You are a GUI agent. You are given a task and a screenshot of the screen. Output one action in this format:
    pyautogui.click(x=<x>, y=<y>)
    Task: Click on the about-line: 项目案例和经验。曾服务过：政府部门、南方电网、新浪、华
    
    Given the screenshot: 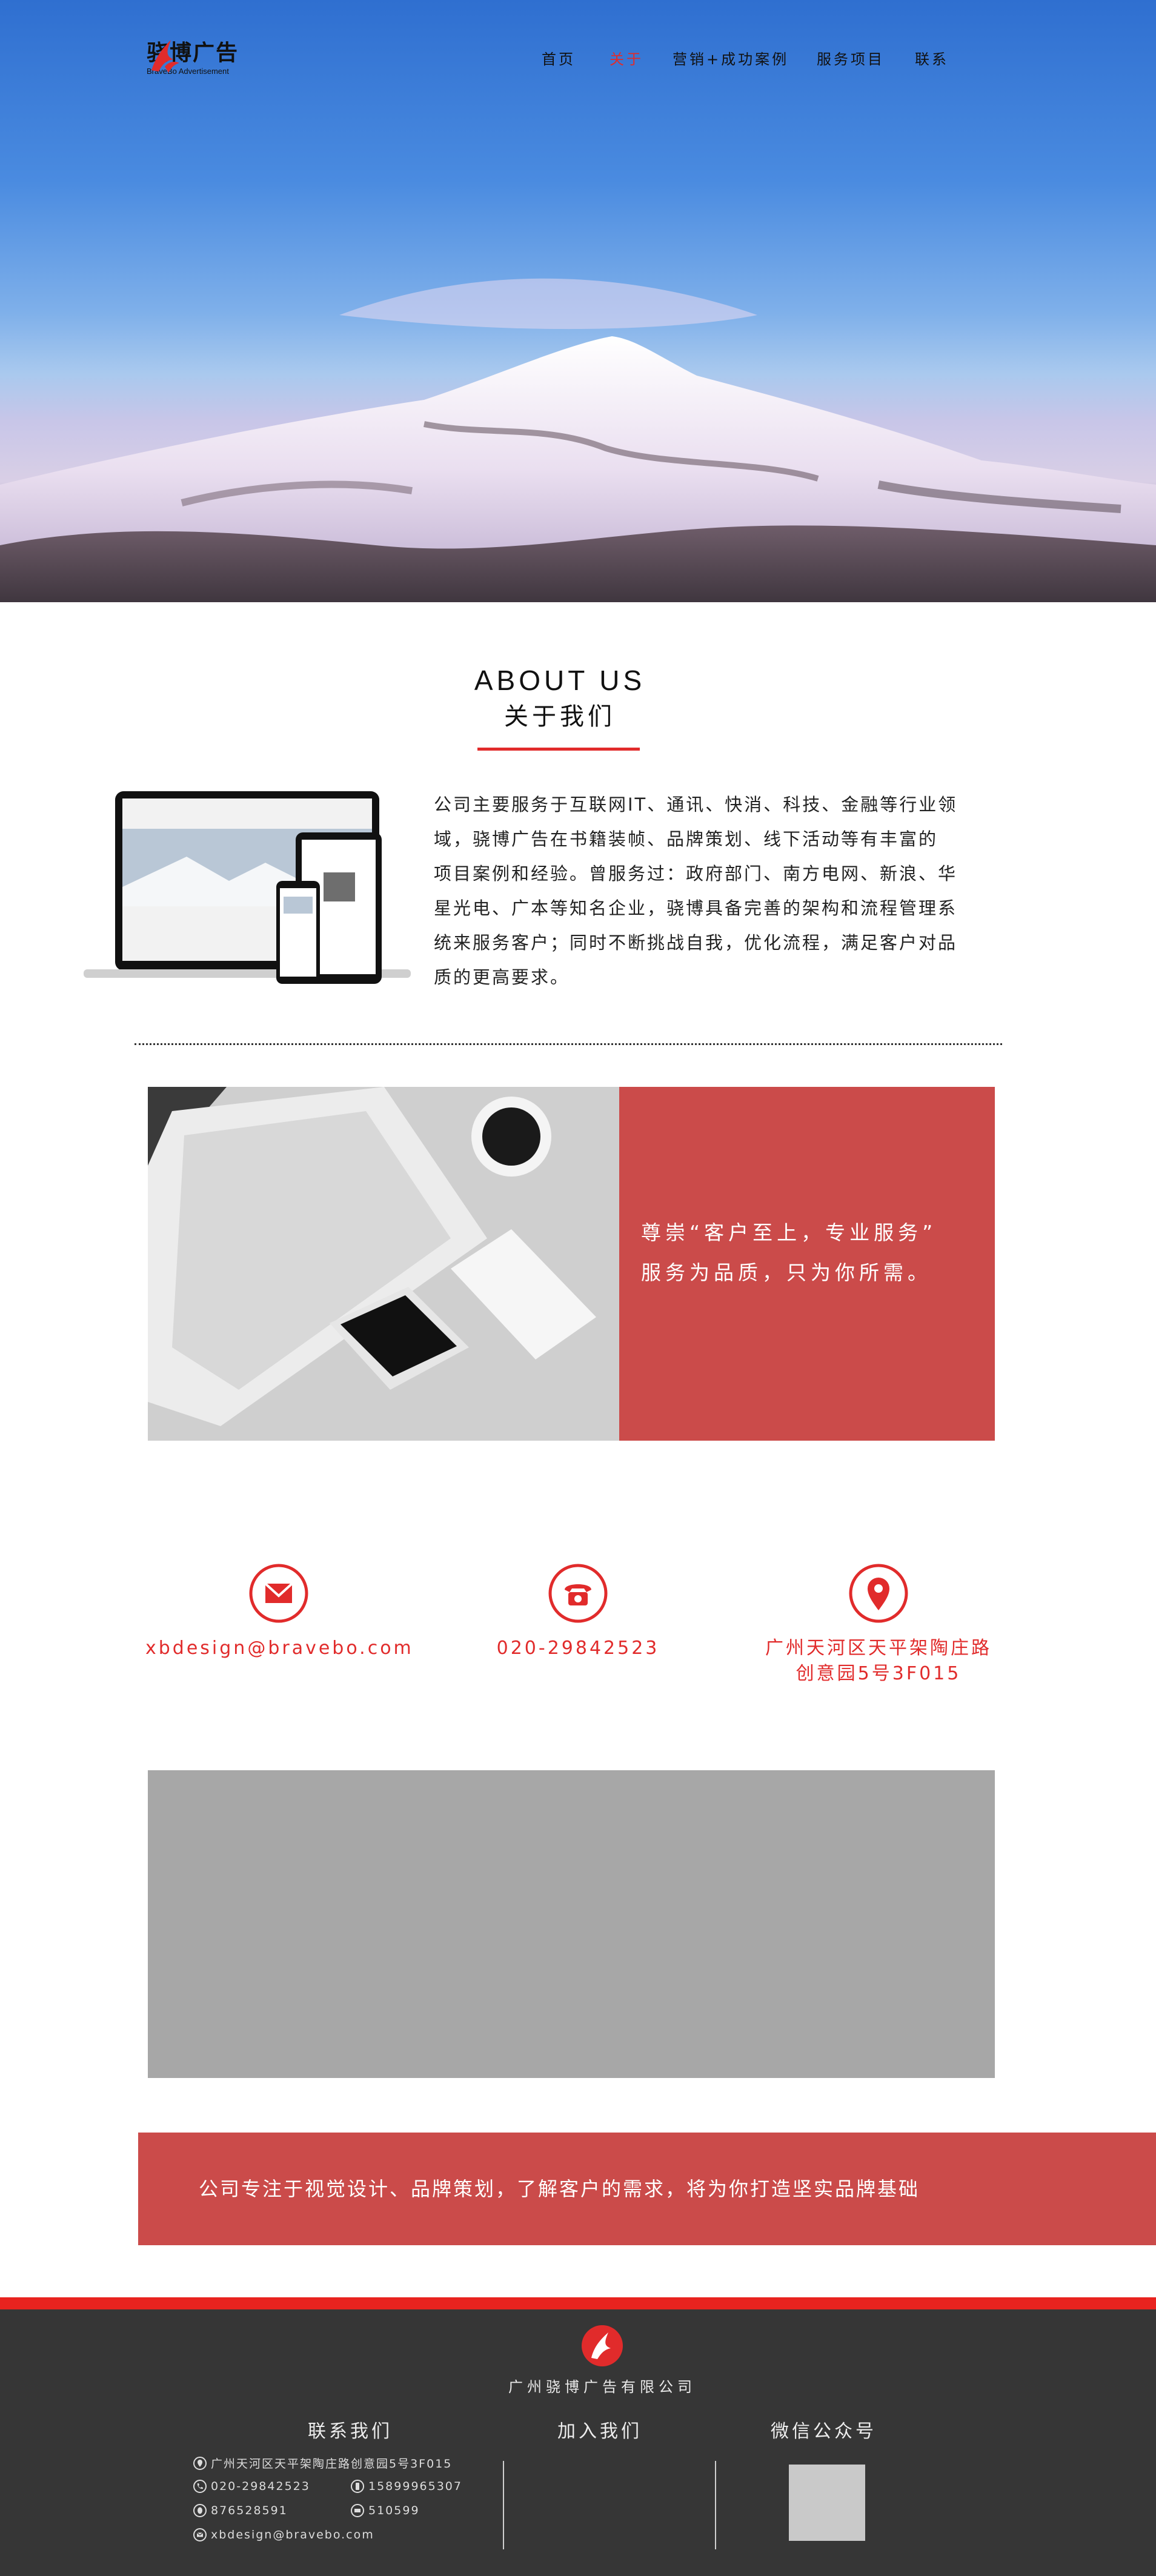 What is the action you would take?
    pyautogui.click(x=696, y=873)
    